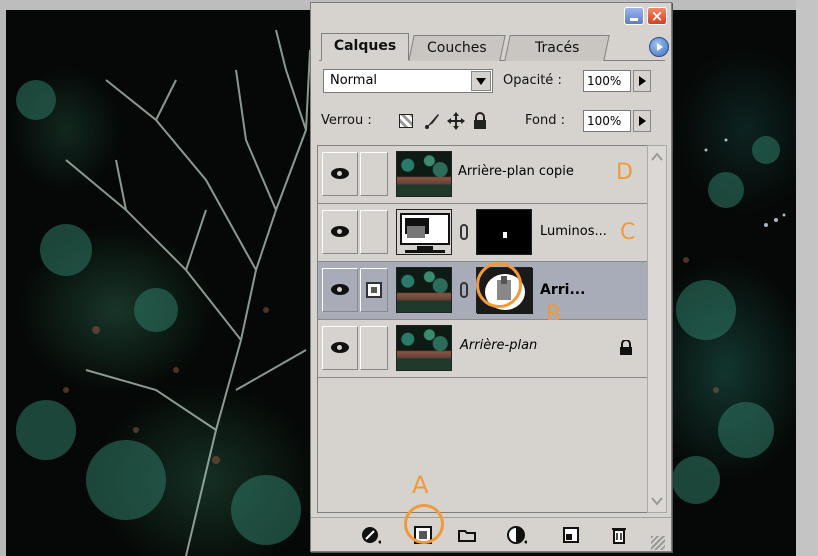  What do you see at coordinates (346, 120) in the screenshot?
I see `lock-label: Verrou :` at bounding box center [346, 120].